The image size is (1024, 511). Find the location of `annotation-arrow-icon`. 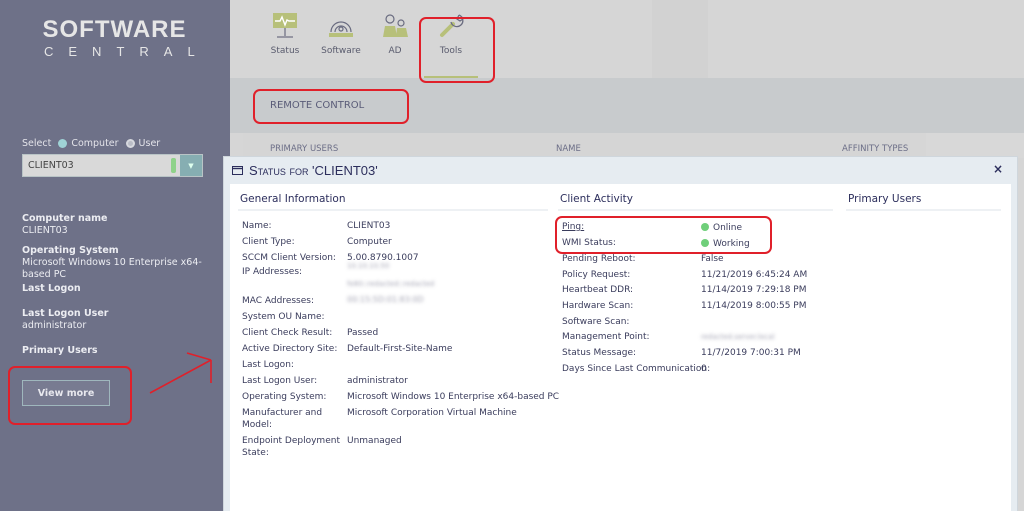

annotation-arrow-icon is located at coordinates (180, 373).